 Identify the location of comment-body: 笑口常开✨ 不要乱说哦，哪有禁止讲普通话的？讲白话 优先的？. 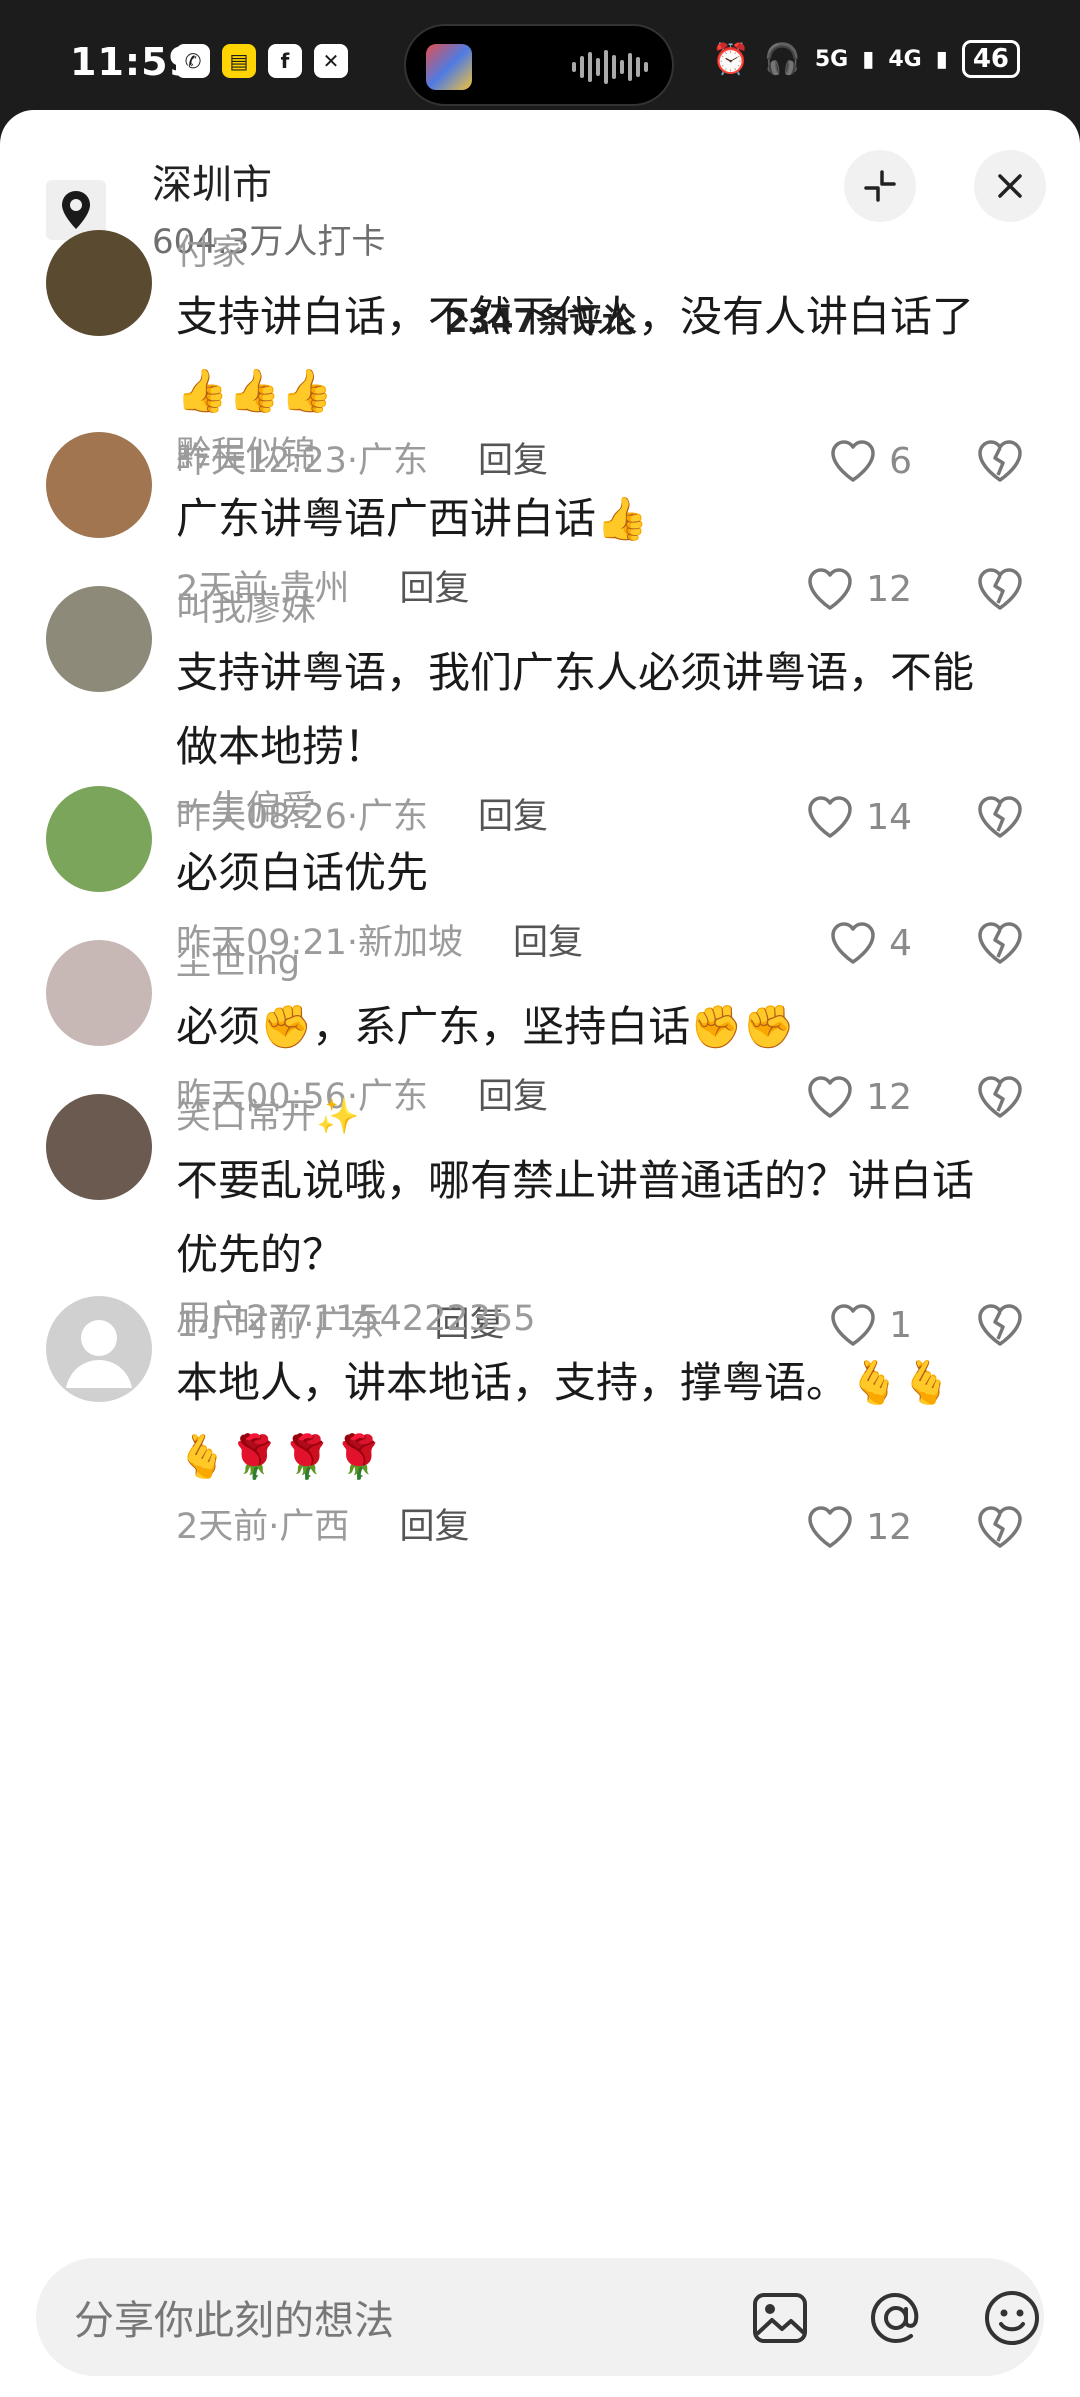
(606, 1193).